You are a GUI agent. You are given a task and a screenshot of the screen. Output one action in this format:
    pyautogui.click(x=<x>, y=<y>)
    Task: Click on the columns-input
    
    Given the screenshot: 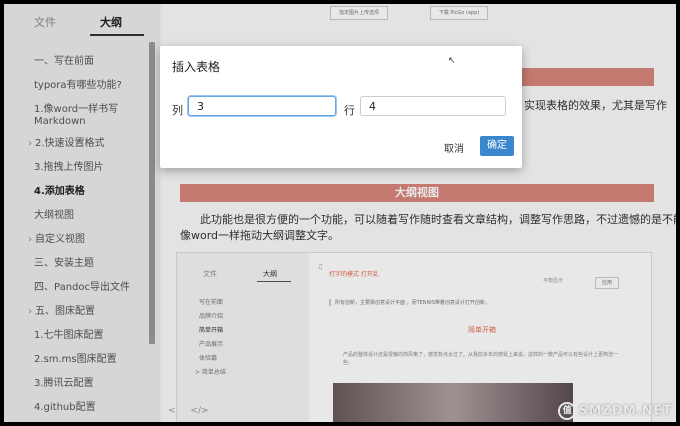 What is the action you would take?
    pyautogui.click(x=262, y=106)
    